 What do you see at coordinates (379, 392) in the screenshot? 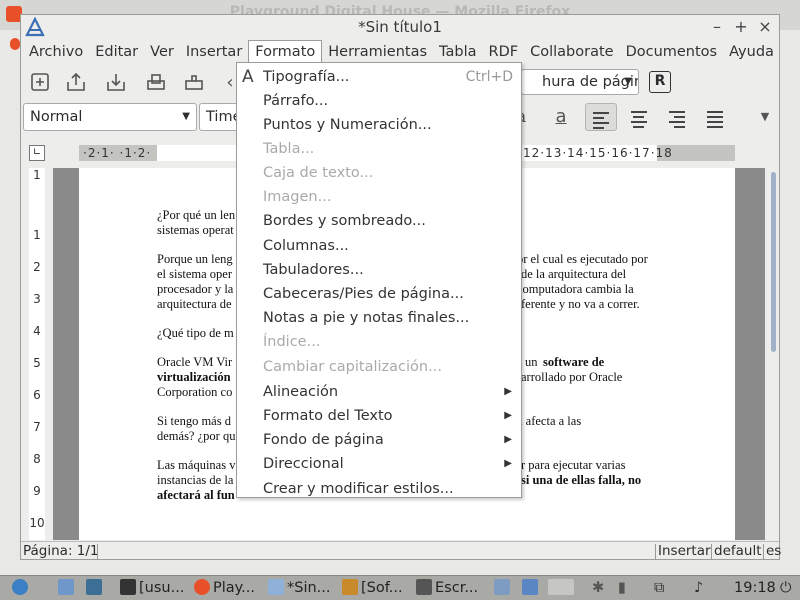
I see `menu-item-alineacion: Alineación ▶` at bounding box center [379, 392].